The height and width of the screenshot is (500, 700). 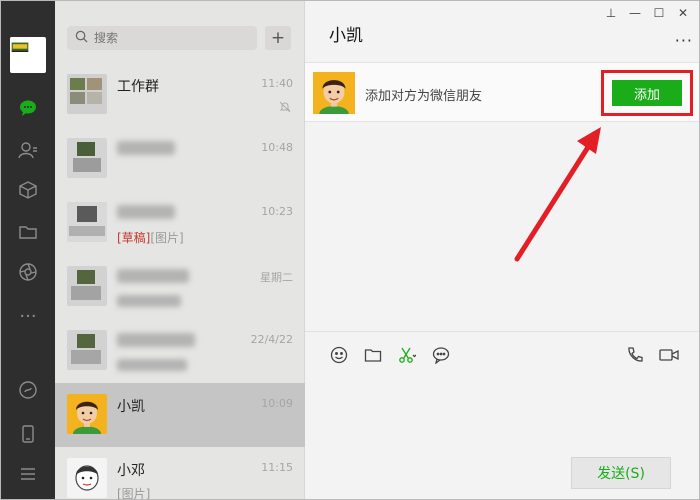 I want to click on favorites-icon, so click(x=28, y=190).